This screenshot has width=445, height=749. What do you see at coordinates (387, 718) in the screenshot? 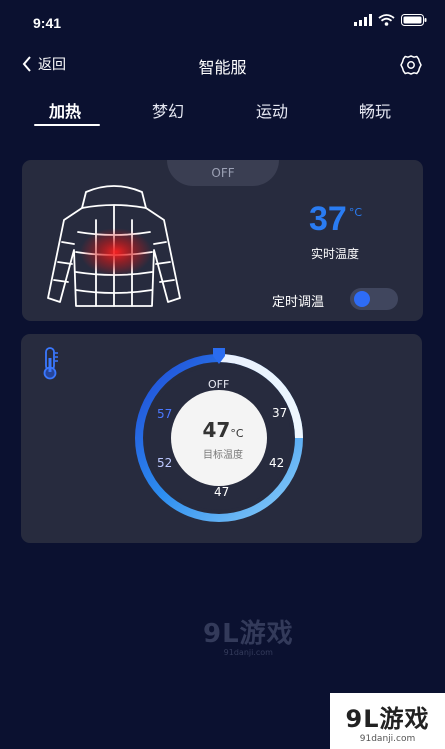
I see `corner-watermark-brand: 9L游戏` at bounding box center [387, 718].